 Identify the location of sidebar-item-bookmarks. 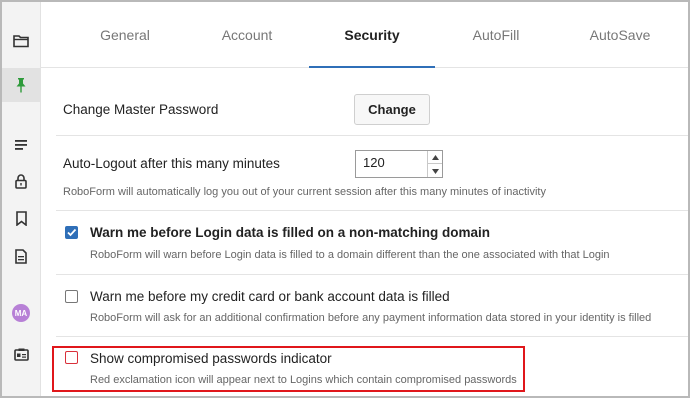
(21, 218).